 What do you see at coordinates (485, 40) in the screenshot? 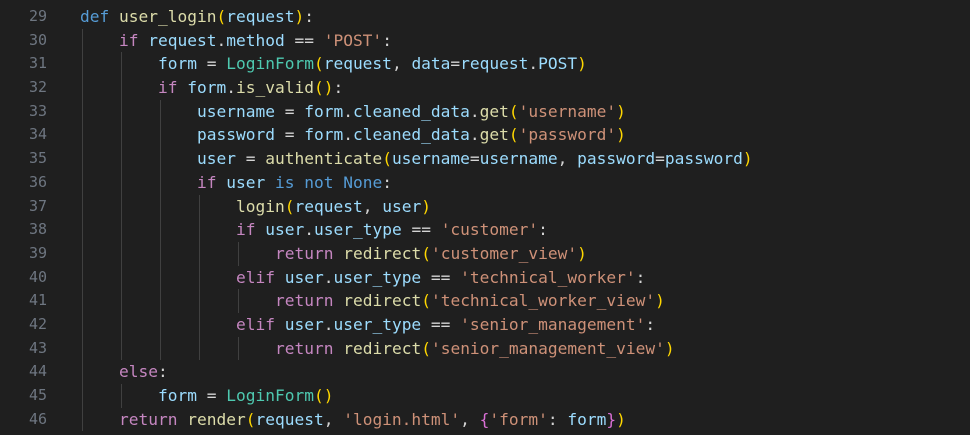
I see `code-line: 30 if request.method == 'POST':` at bounding box center [485, 40].